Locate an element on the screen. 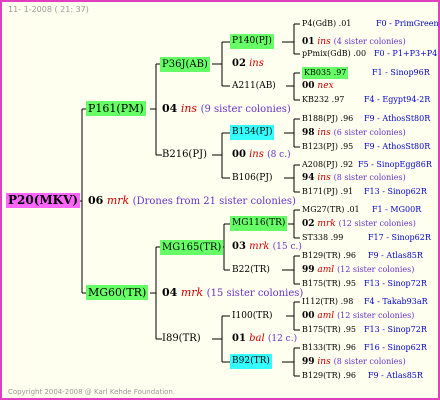 The width and height of the screenshot is (440, 400). node-b92: B92(TR) is located at coordinates (251, 361).